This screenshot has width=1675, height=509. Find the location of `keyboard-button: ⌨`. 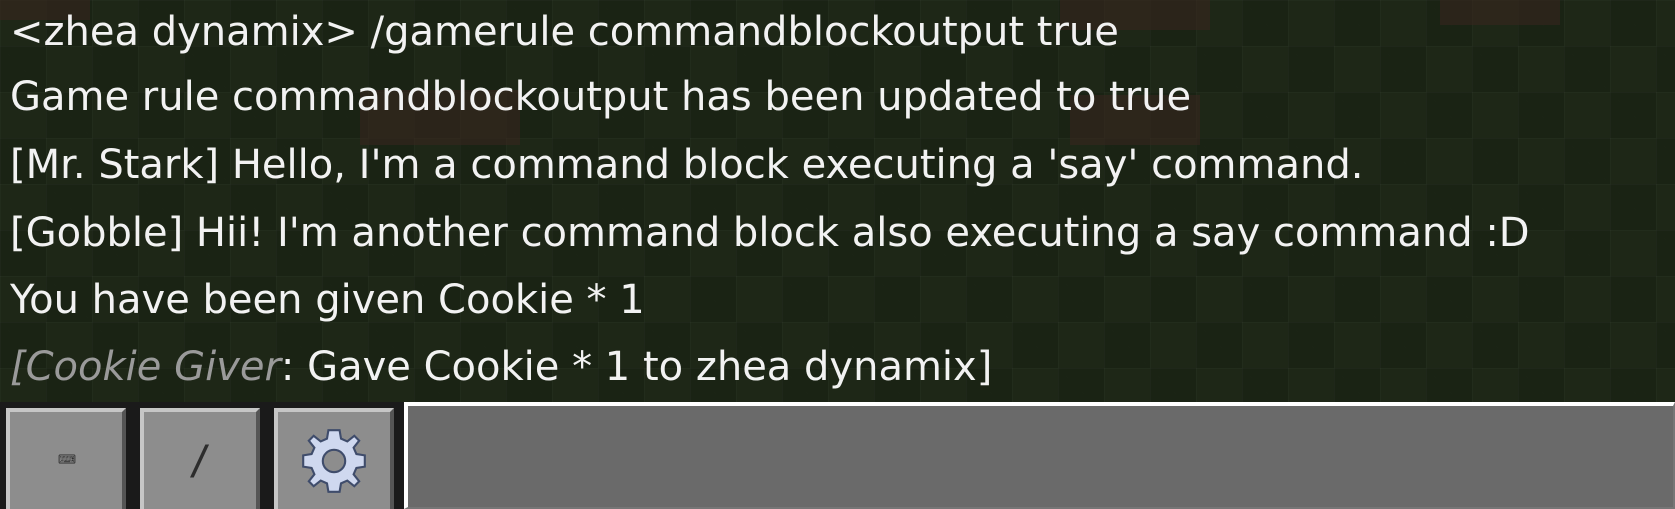

keyboard-button: ⌨ is located at coordinates (66, 458).